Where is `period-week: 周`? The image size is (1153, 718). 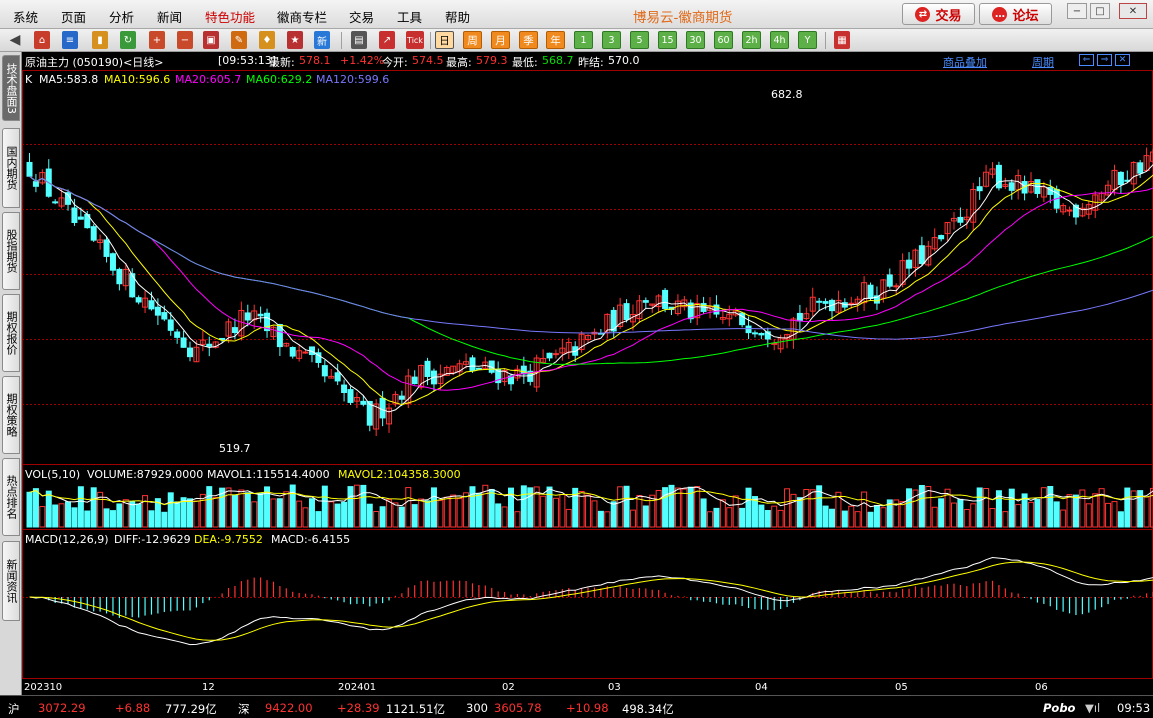 period-week: 周 is located at coordinates (472, 40).